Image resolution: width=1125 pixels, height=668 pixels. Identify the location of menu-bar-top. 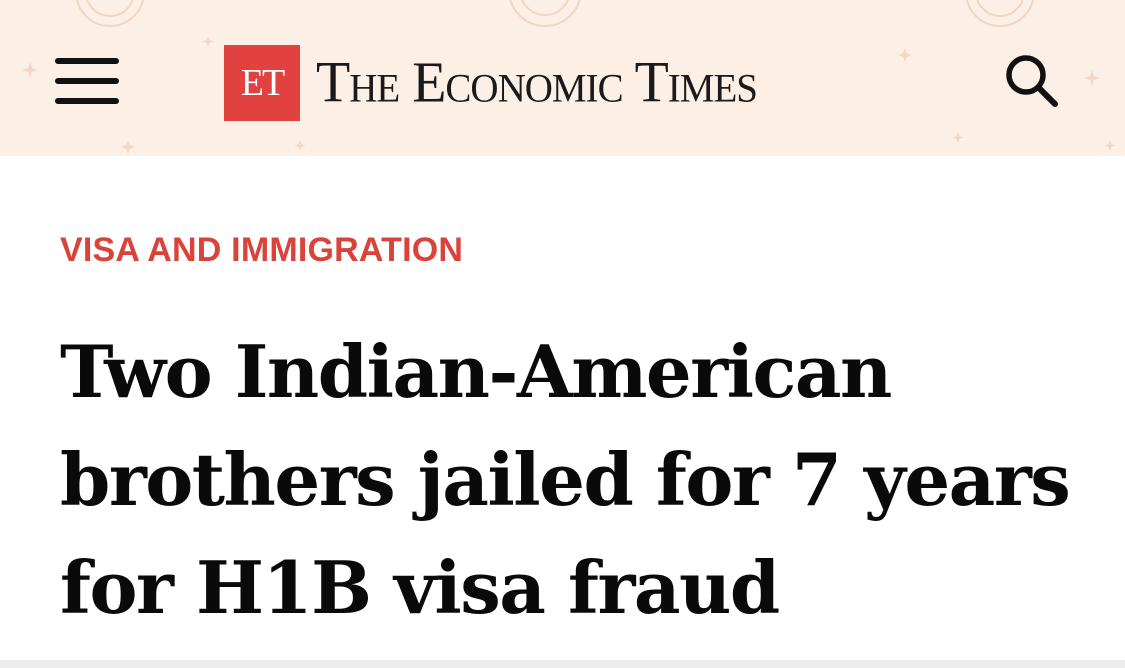
(87, 61).